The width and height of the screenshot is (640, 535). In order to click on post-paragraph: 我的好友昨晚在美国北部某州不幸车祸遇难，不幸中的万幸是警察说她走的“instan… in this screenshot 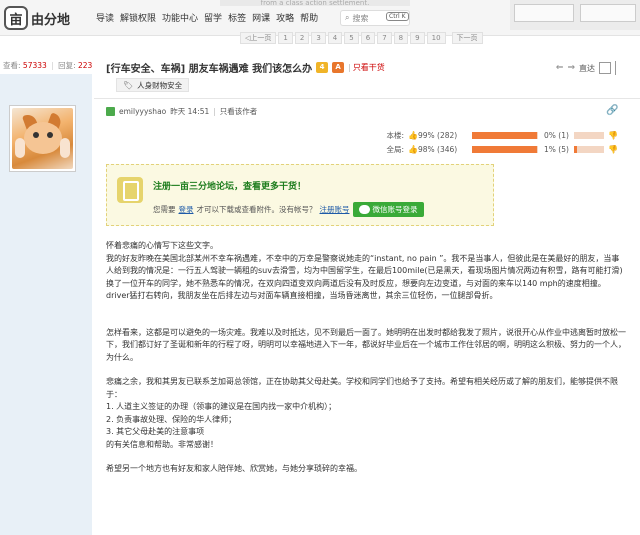, I will do `click(364, 277)`.